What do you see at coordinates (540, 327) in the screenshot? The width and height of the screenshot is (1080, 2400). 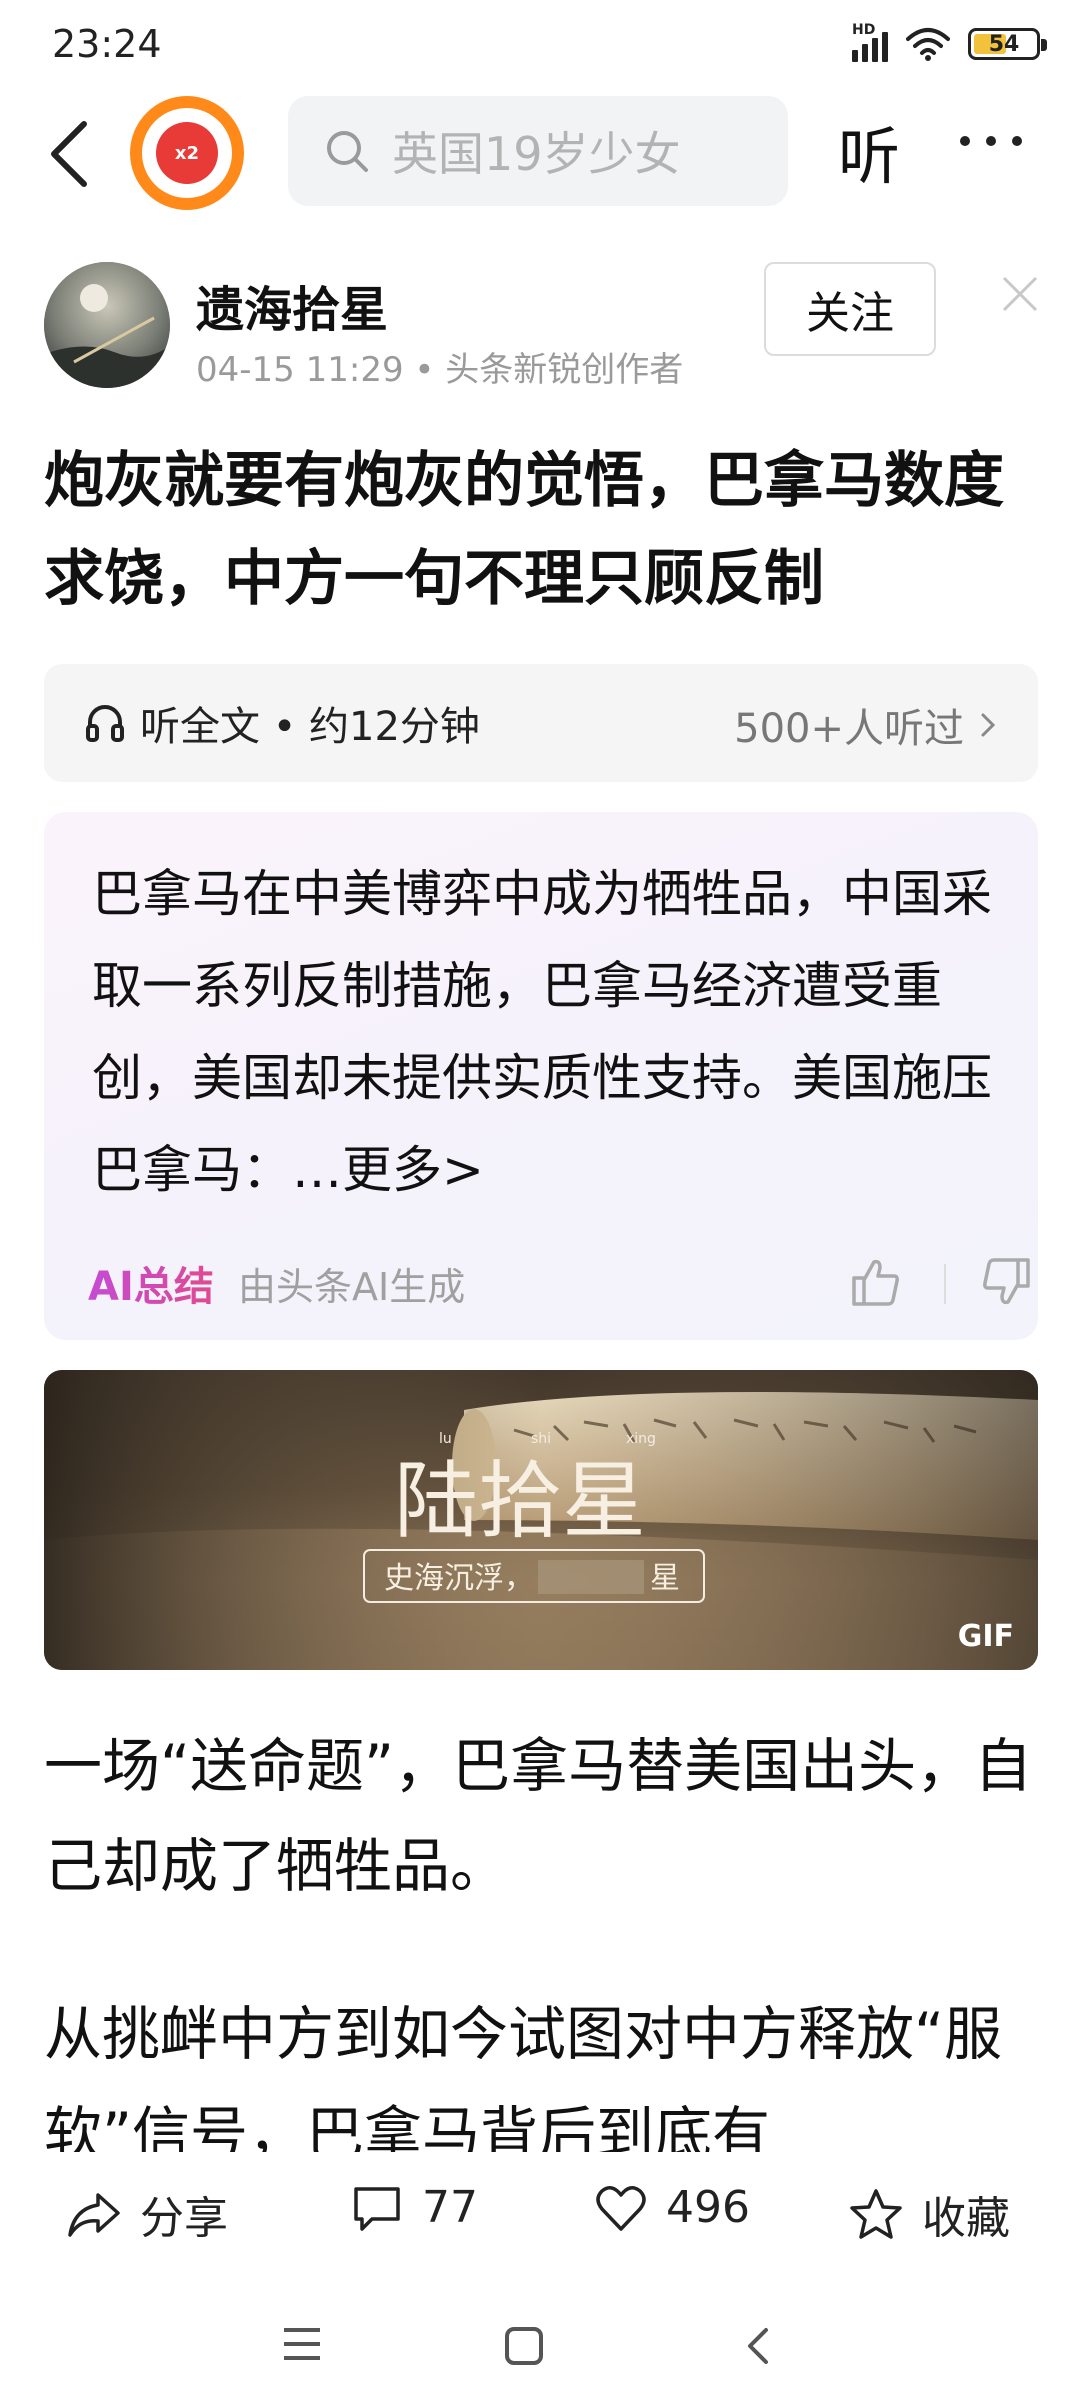 I see `author-row: 遗海拾星 04-15 11:29 • 头条新锐创作者 关注` at bounding box center [540, 327].